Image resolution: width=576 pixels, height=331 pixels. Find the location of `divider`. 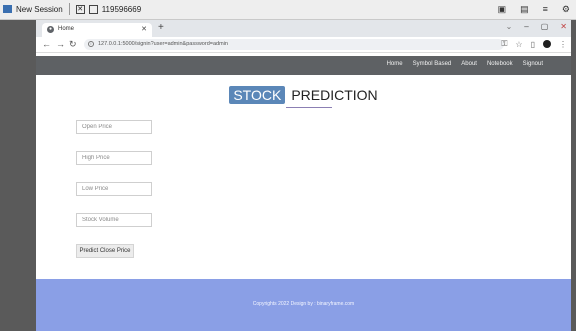

divider is located at coordinates (69, 9).